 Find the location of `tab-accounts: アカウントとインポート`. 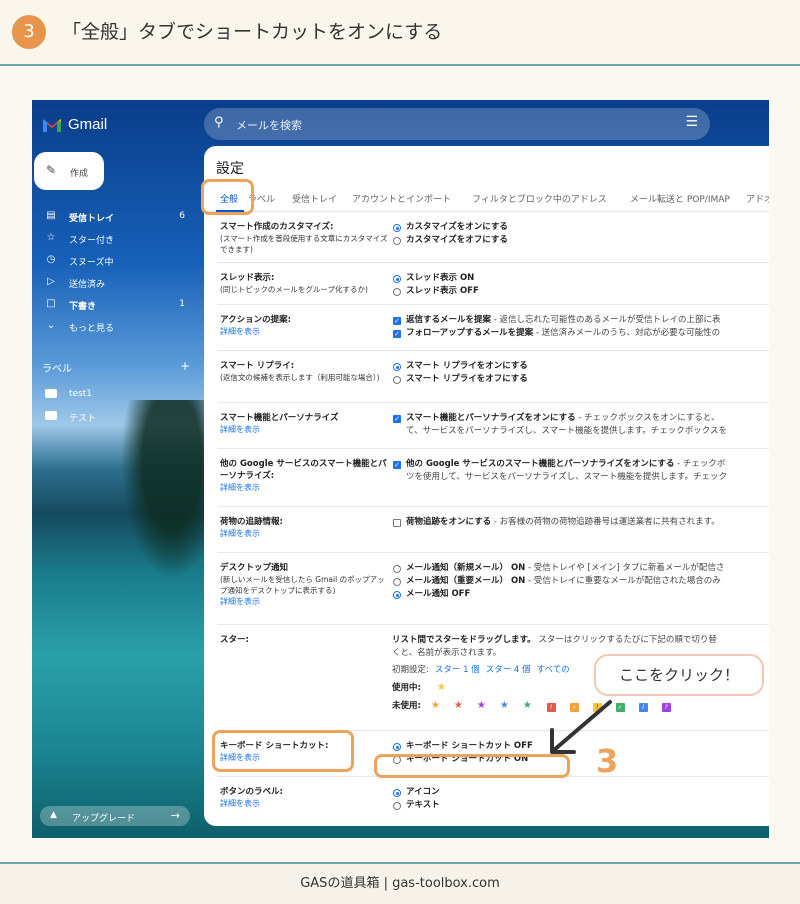

tab-accounts: アカウントとインポート is located at coordinates (401, 198).